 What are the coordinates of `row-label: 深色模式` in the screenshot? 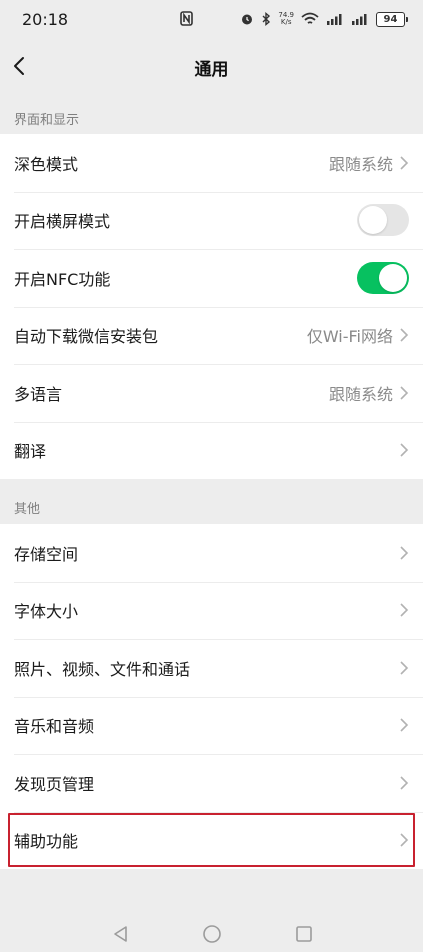 It's located at (46, 164).